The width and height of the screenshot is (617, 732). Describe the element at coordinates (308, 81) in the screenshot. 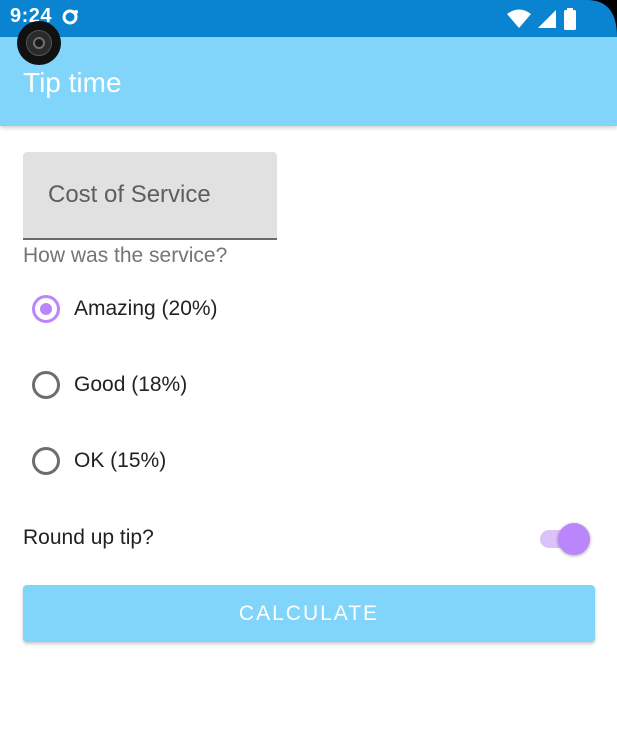

I see `app-bar: Tip time` at that location.